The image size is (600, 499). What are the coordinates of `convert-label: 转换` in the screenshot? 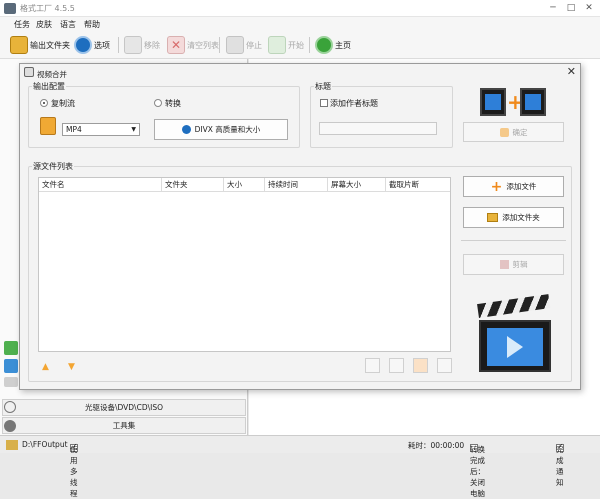 It's located at (173, 103).